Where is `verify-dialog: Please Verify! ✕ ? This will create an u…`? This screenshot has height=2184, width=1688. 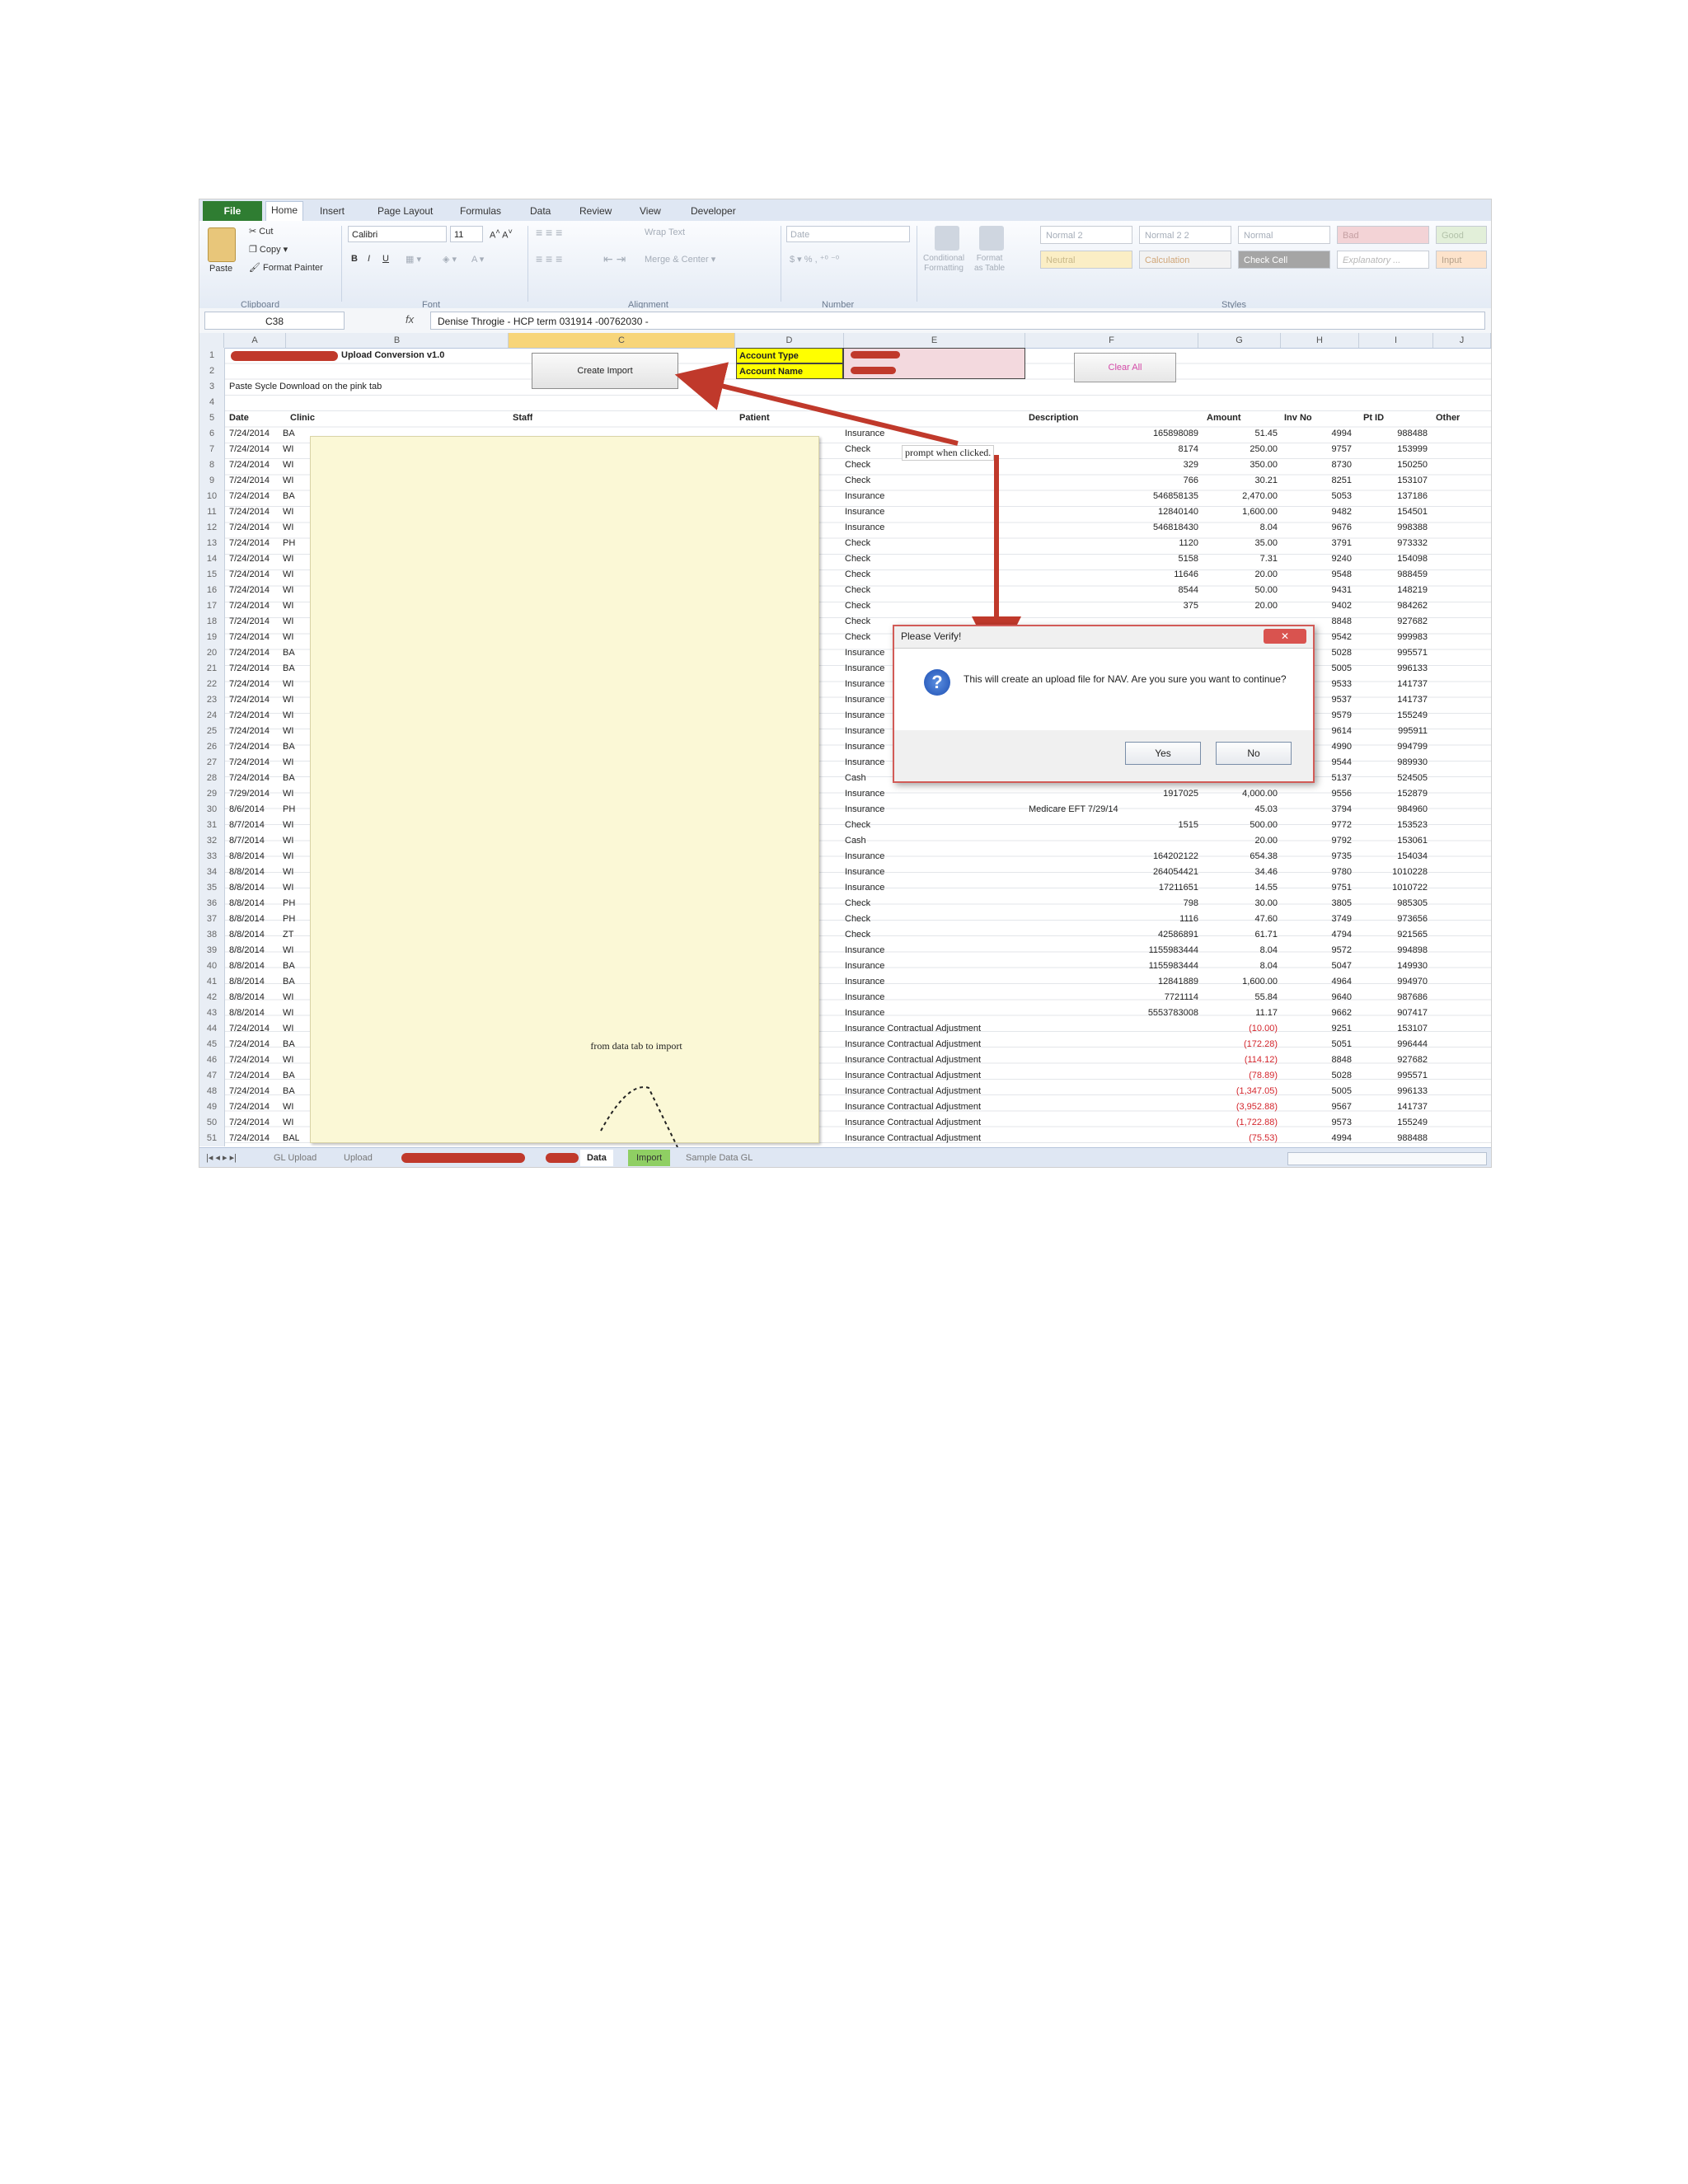 verify-dialog: Please Verify! ✕ ? This will create an u… is located at coordinates (1104, 704).